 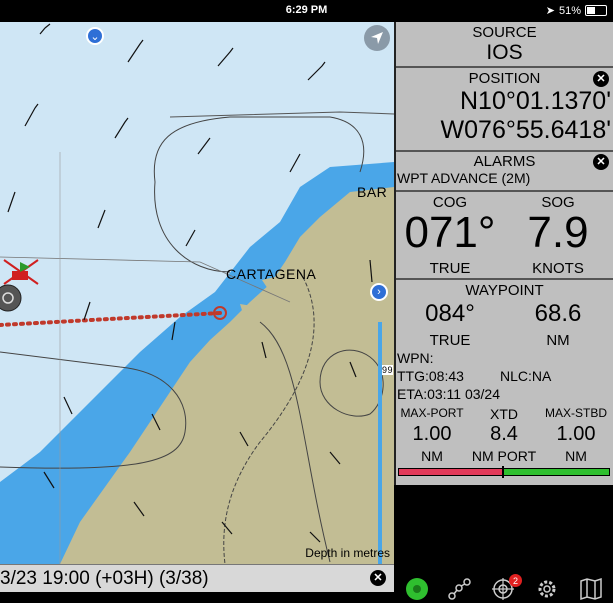 I want to click on tab-bar: 2, so click(x=503, y=588).